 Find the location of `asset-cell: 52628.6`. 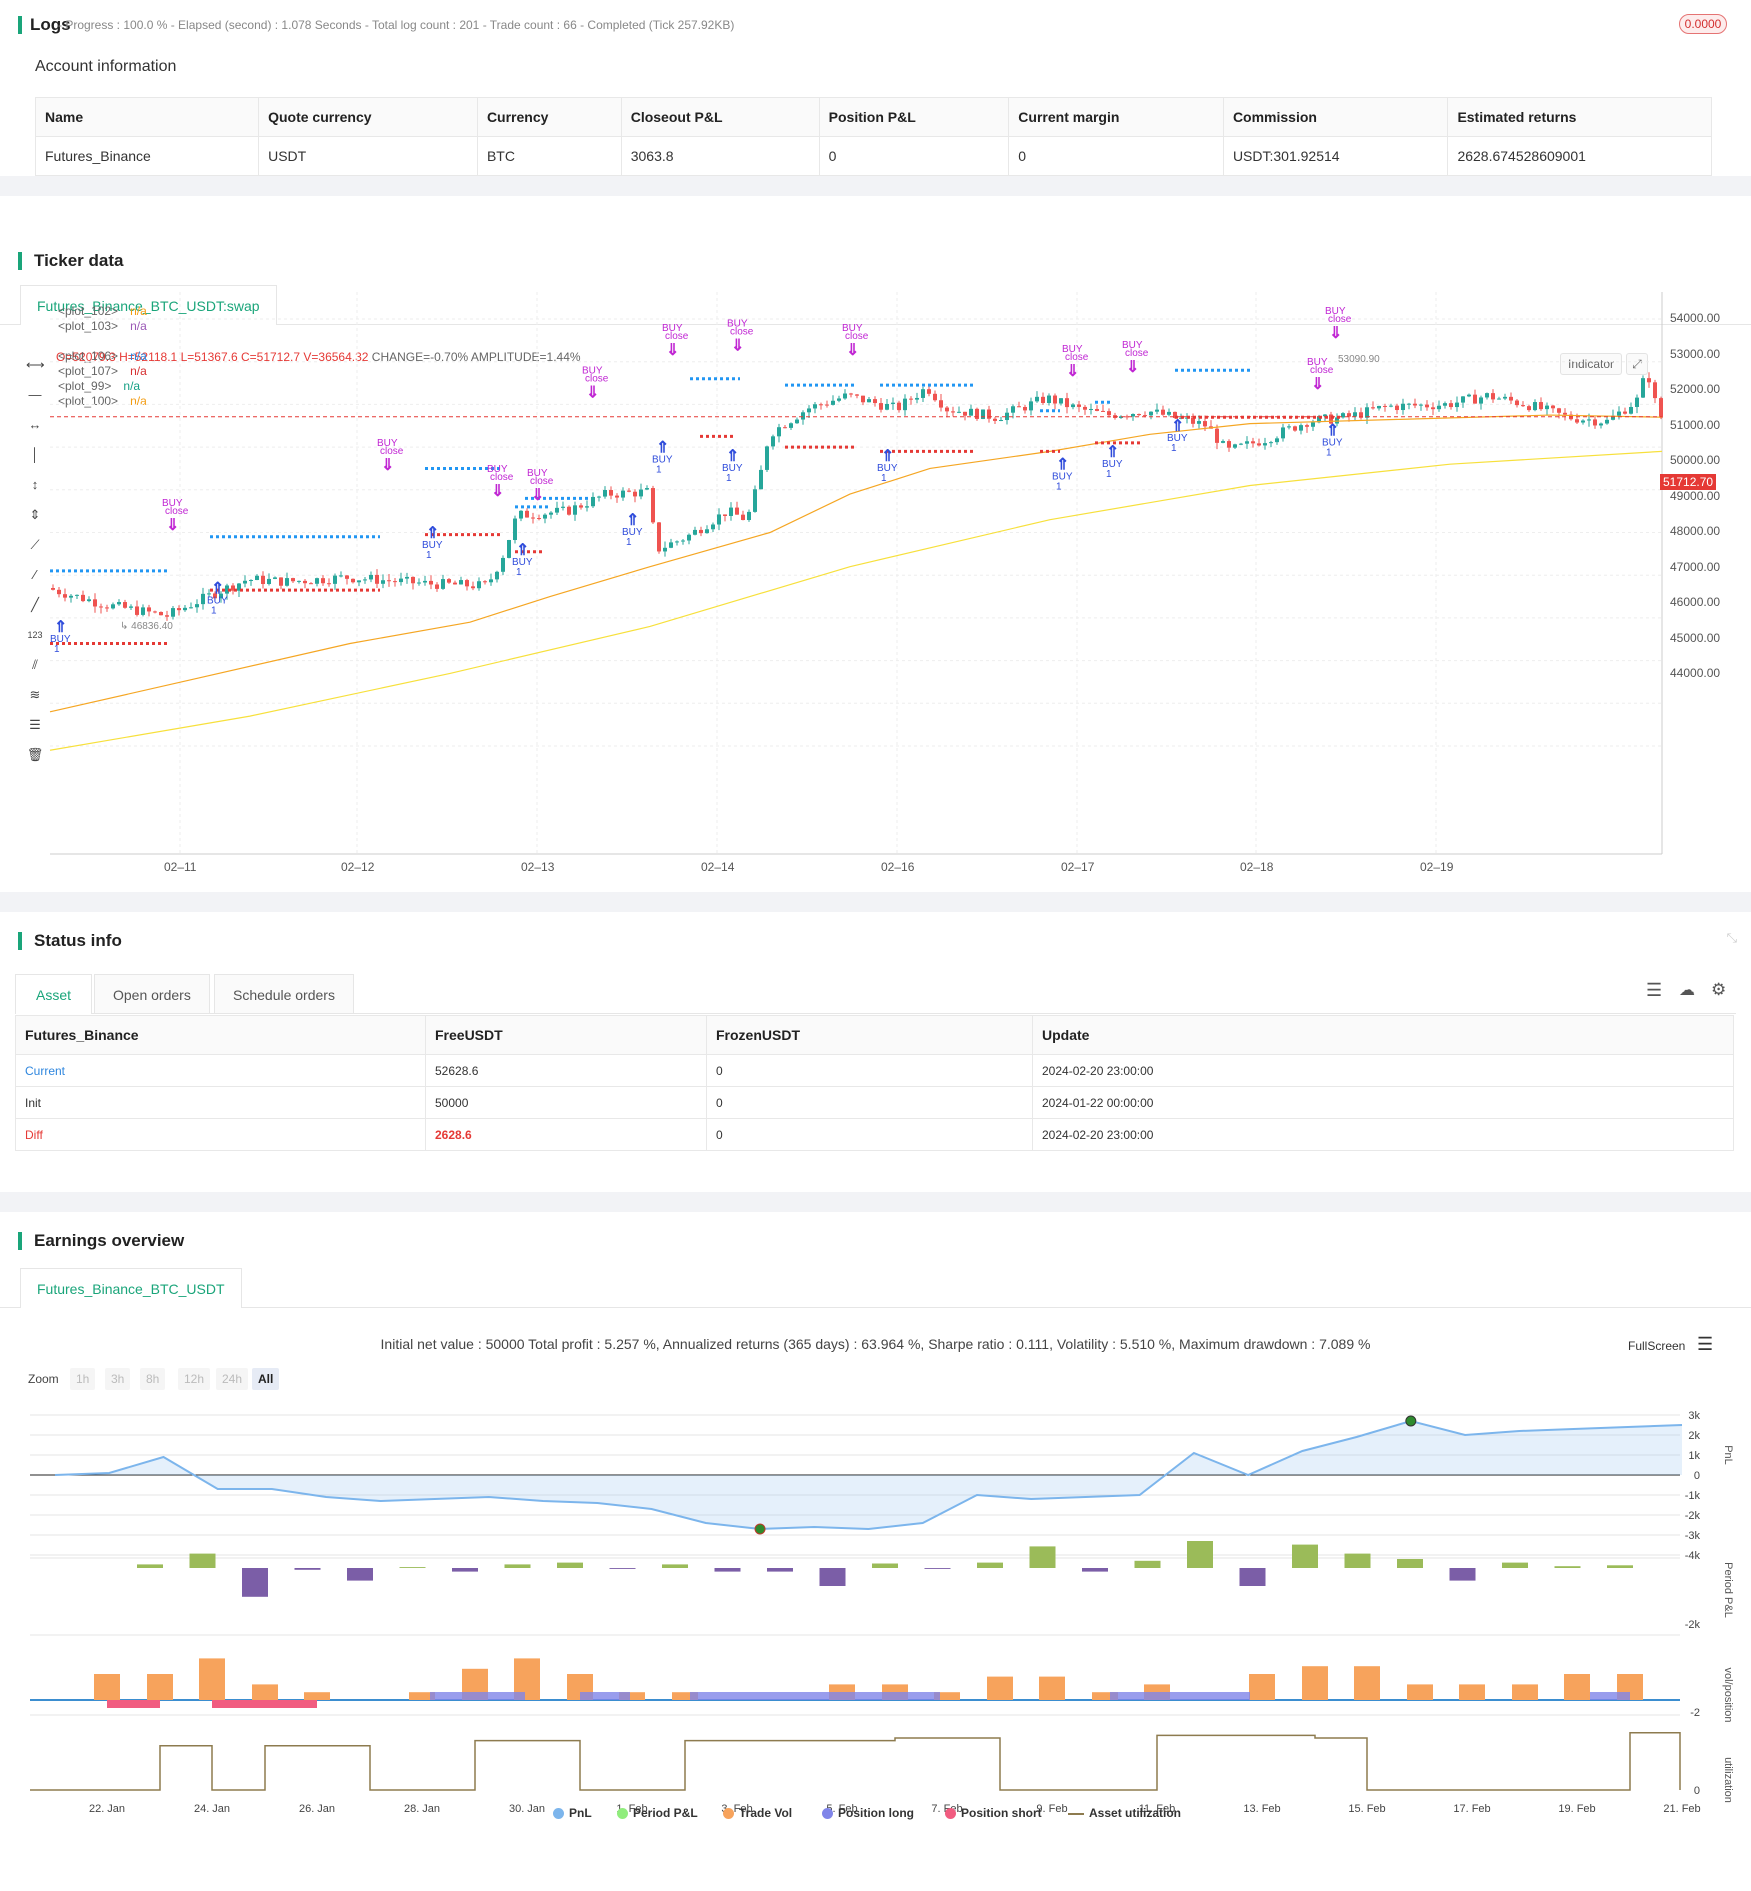

asset-cell: 52628.6 is located at coordinates (566, 1070).